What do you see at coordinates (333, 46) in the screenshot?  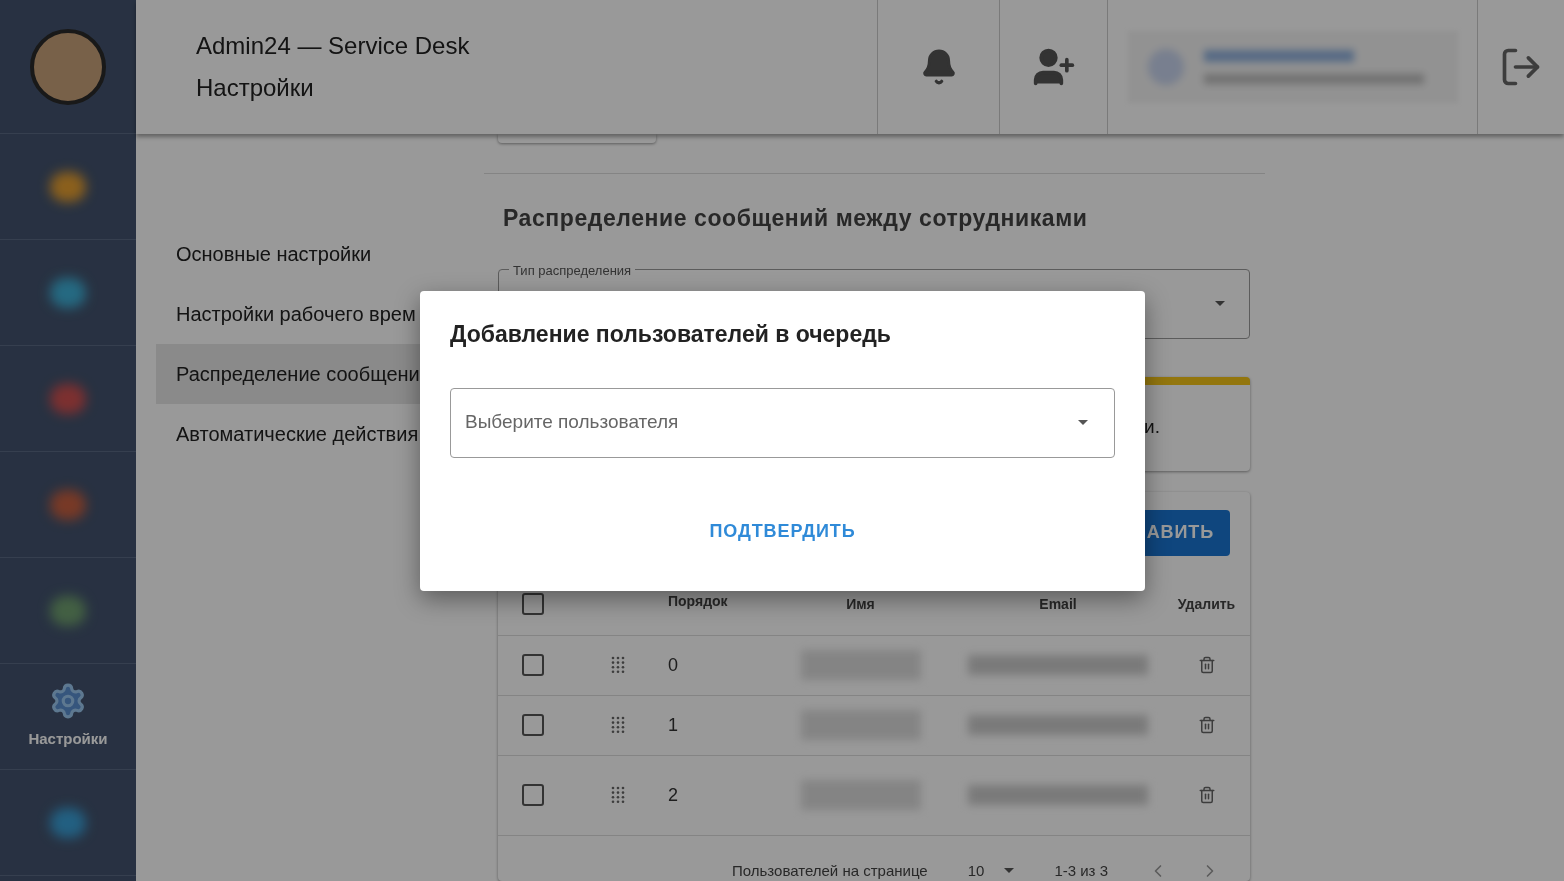 I see `app-title: Admin24 — Service Desk` at bounding box center [333, 46].